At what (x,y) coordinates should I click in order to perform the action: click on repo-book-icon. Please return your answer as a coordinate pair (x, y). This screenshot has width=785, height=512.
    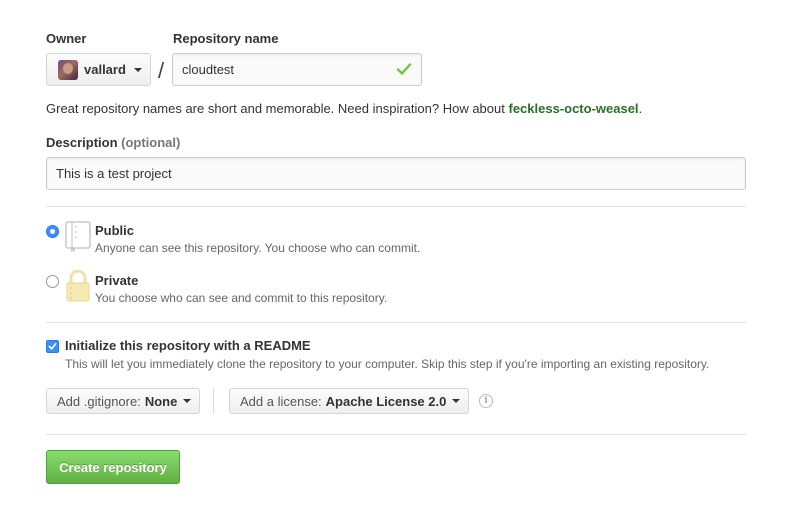
    Looking at the image, I should click on (78, 236).